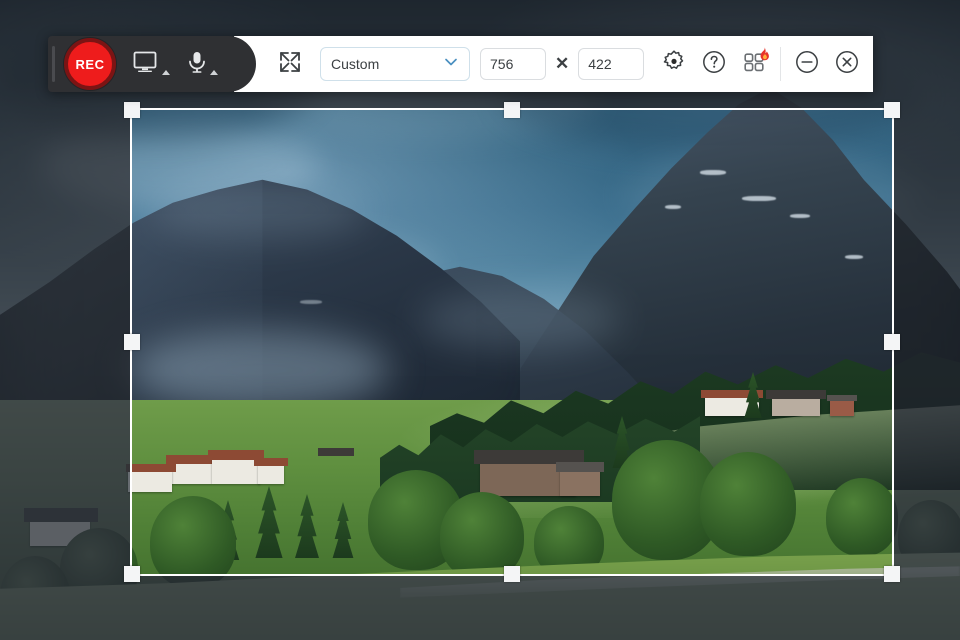 This screenshot has height=640, width=960. I want to click on dim-overlay-bottom, so click(480, 608).